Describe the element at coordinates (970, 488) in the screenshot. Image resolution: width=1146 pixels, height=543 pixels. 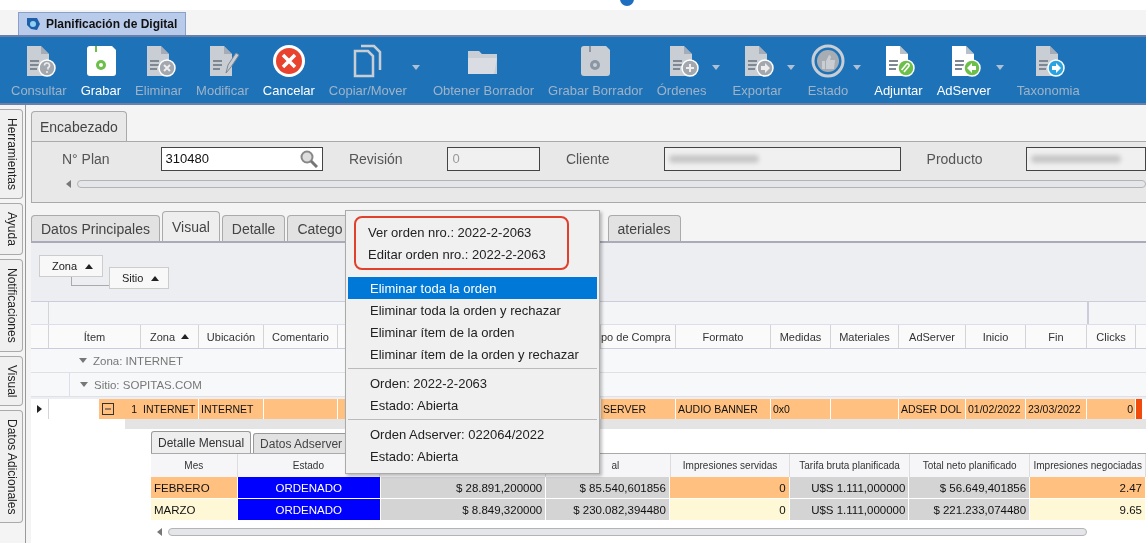
I see `table-cell: $ 56.649,401856` at that location.